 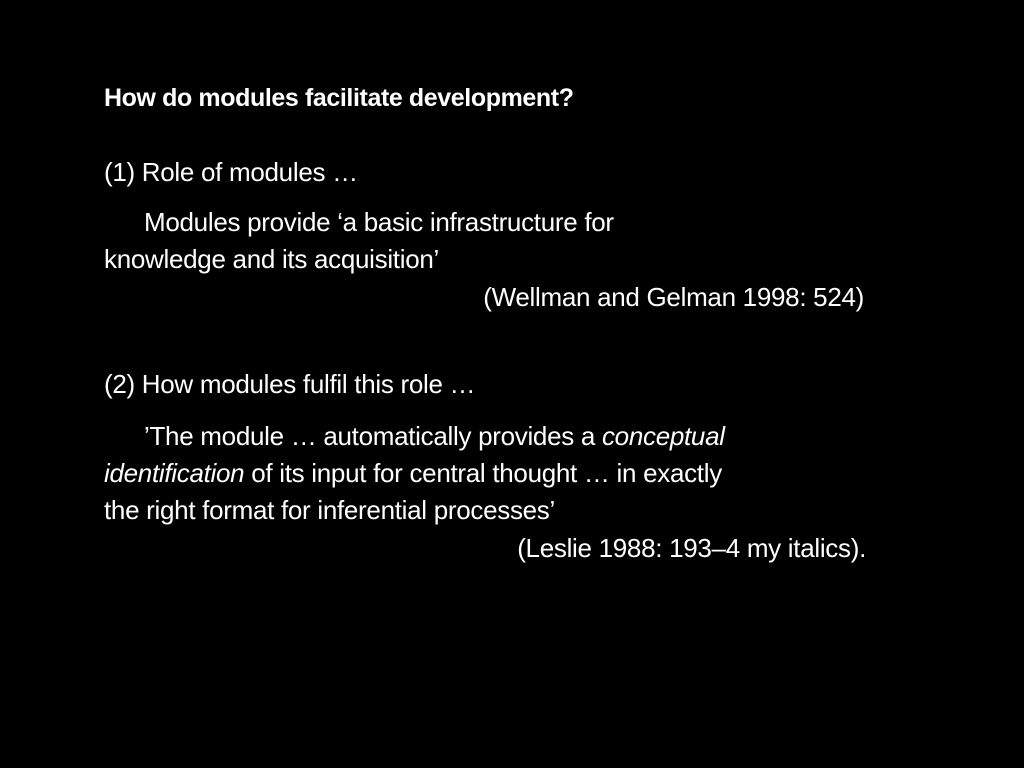 I want to click on section-2-citation: (Leslie 1988: 193–4 my italics)., so click(x=691, y=548).